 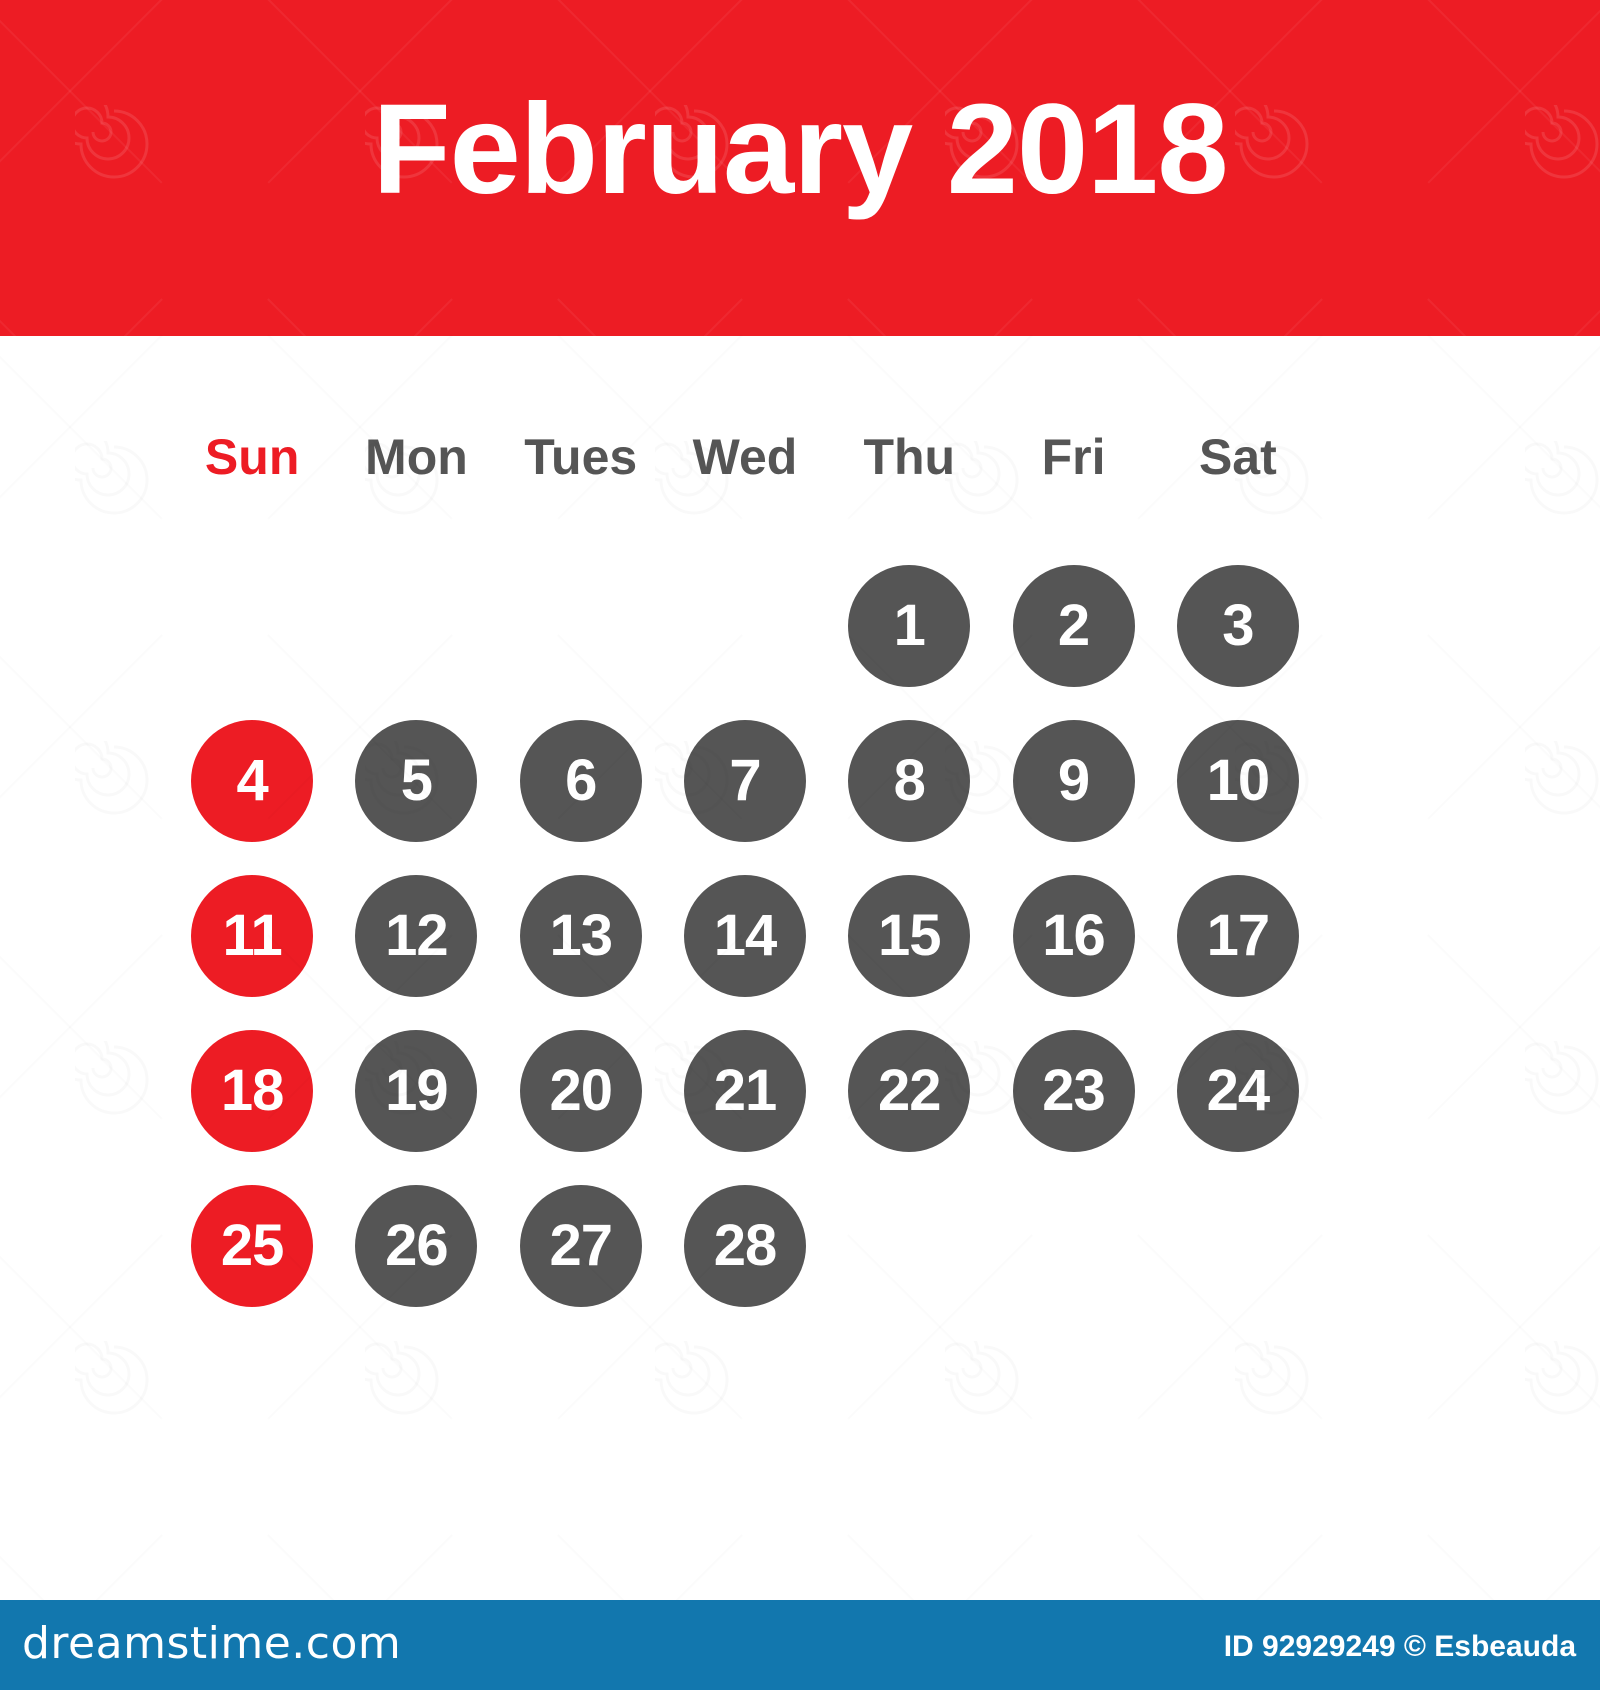 I want to click on day-cell: 5, so click(x=416, y=780).